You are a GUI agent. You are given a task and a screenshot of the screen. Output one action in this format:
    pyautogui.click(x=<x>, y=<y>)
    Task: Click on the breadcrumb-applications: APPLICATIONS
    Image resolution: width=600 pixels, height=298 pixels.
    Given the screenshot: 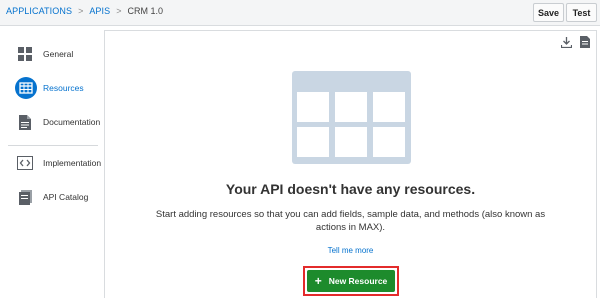 What is the action you would take?
    pyautogui.click(x=39, y=11)
    